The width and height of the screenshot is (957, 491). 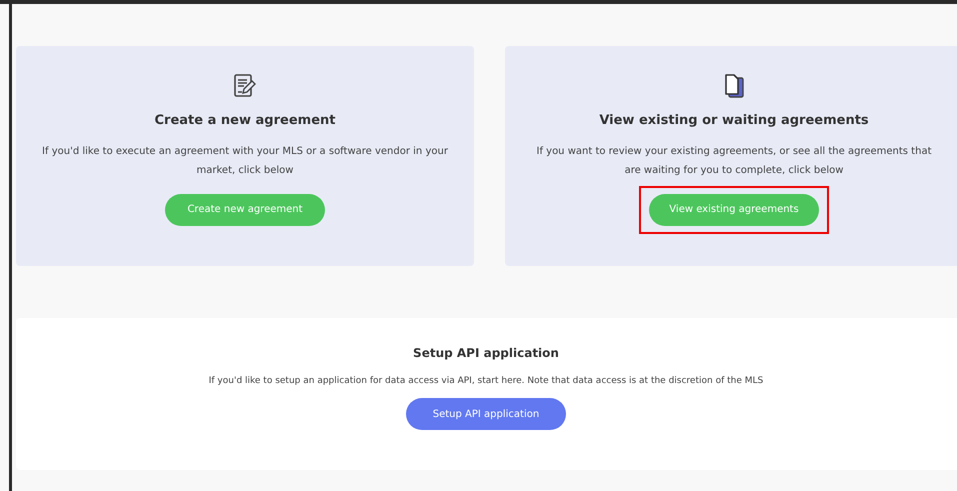 What do you see at coordinates (245, 120) in the screenshot?
I see `card-title: Create a new agreement` at bounding box center [245, 120].